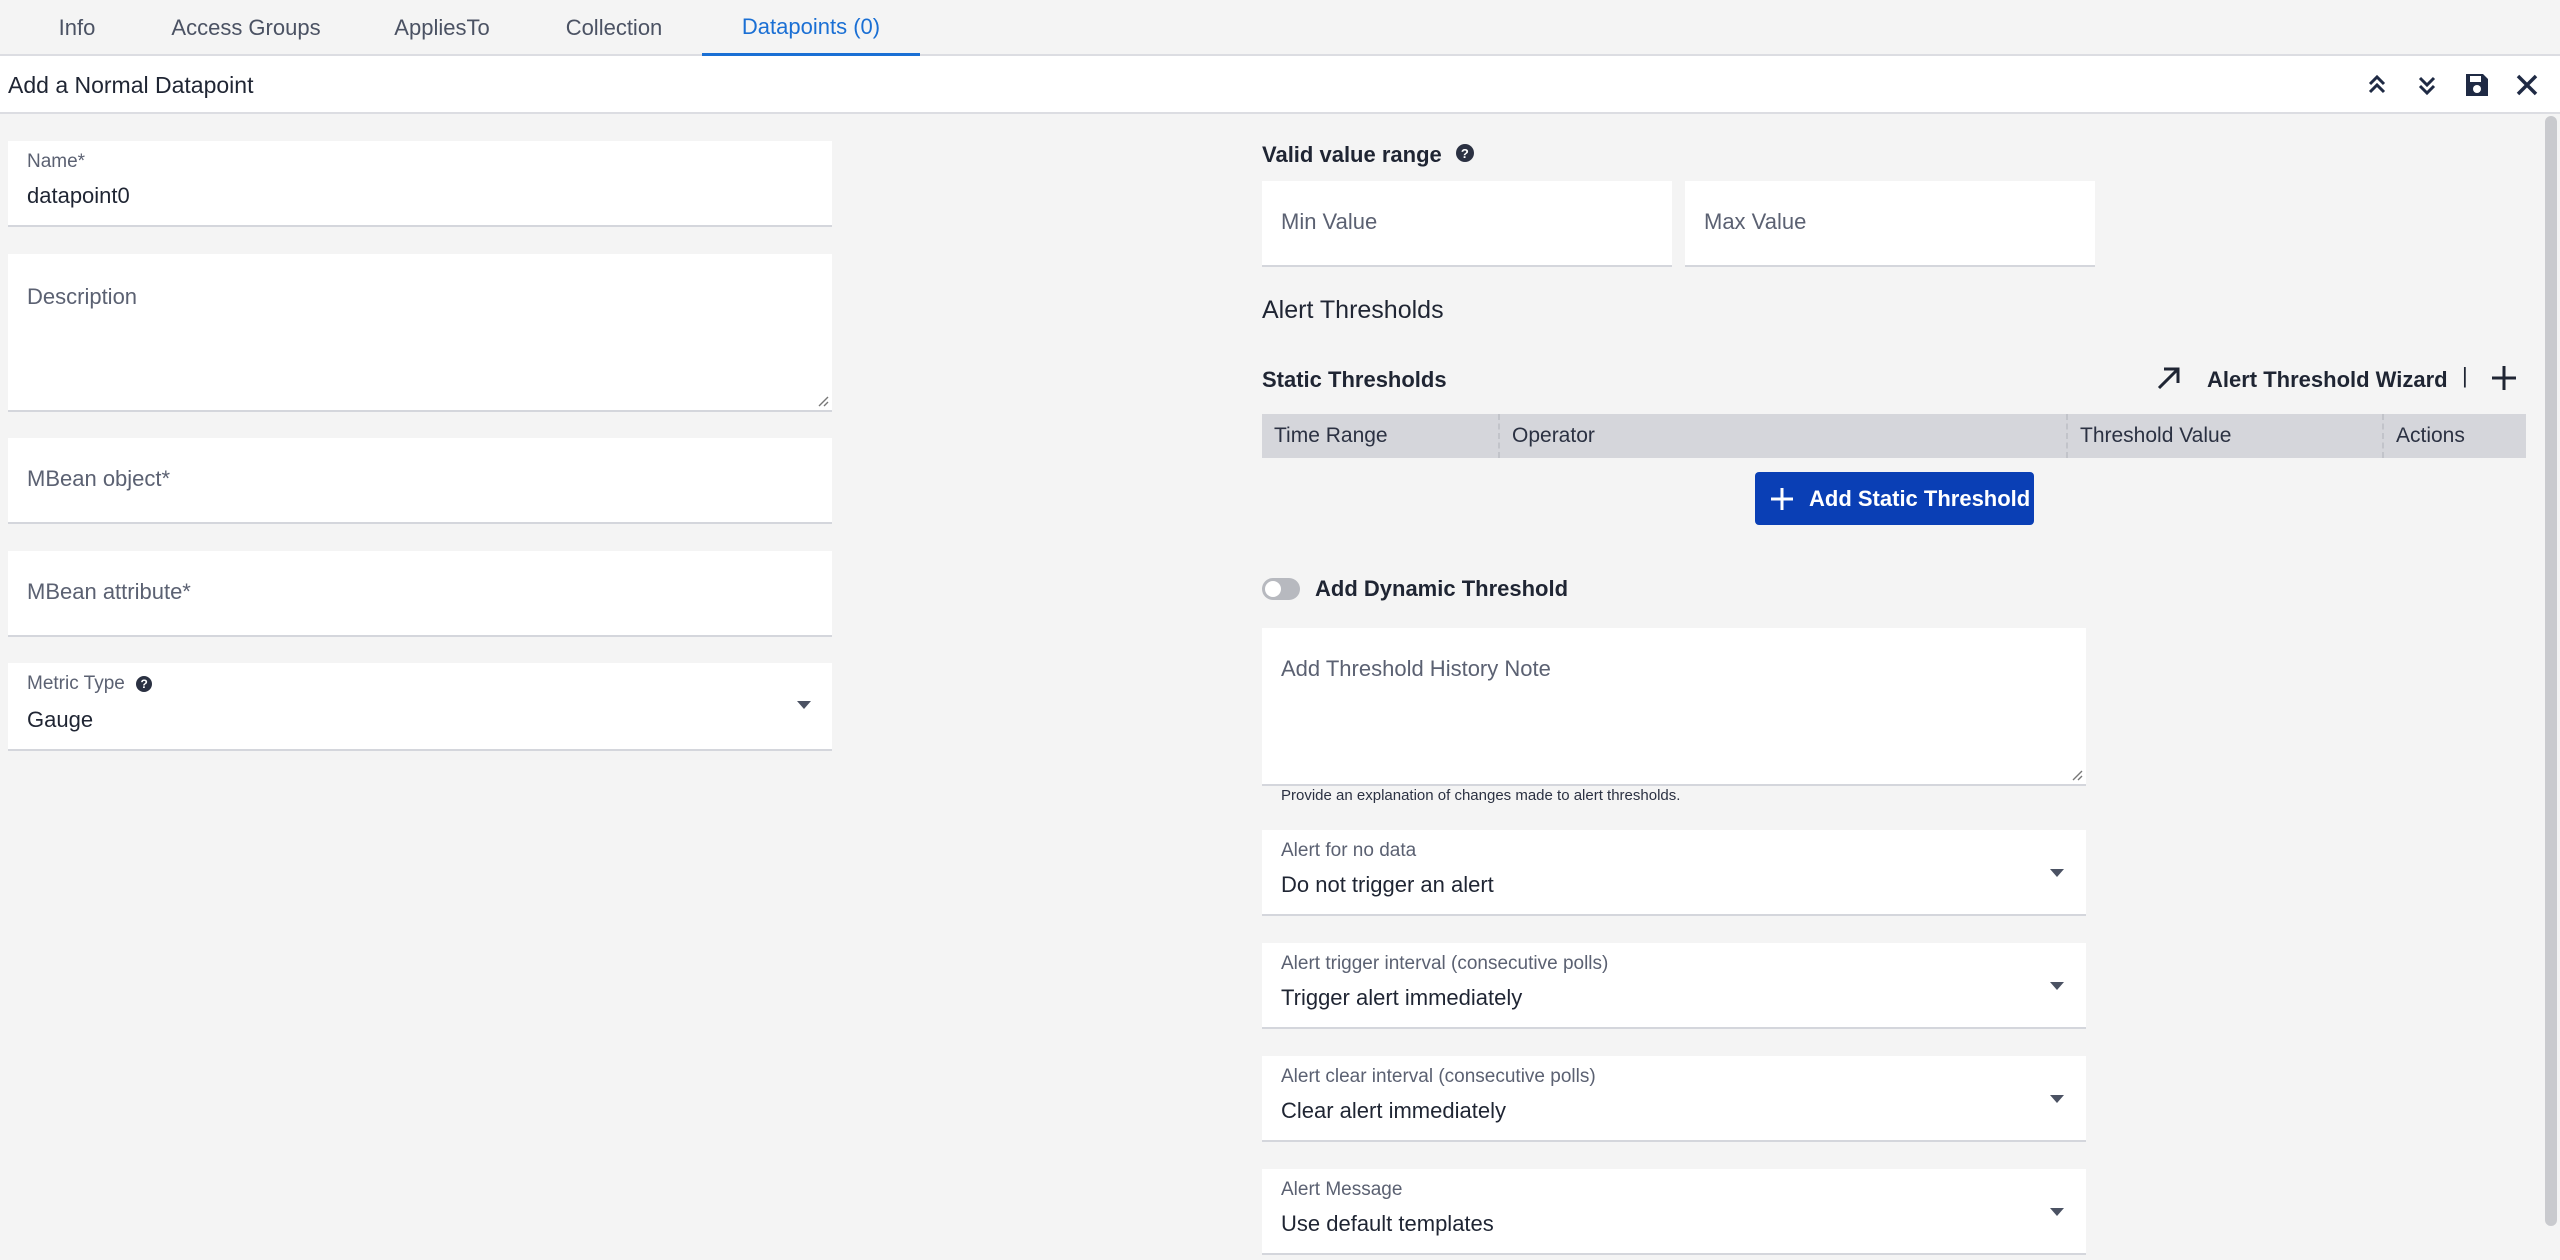  I want to click on column-time-range: Time Range, so click(1331, 435).